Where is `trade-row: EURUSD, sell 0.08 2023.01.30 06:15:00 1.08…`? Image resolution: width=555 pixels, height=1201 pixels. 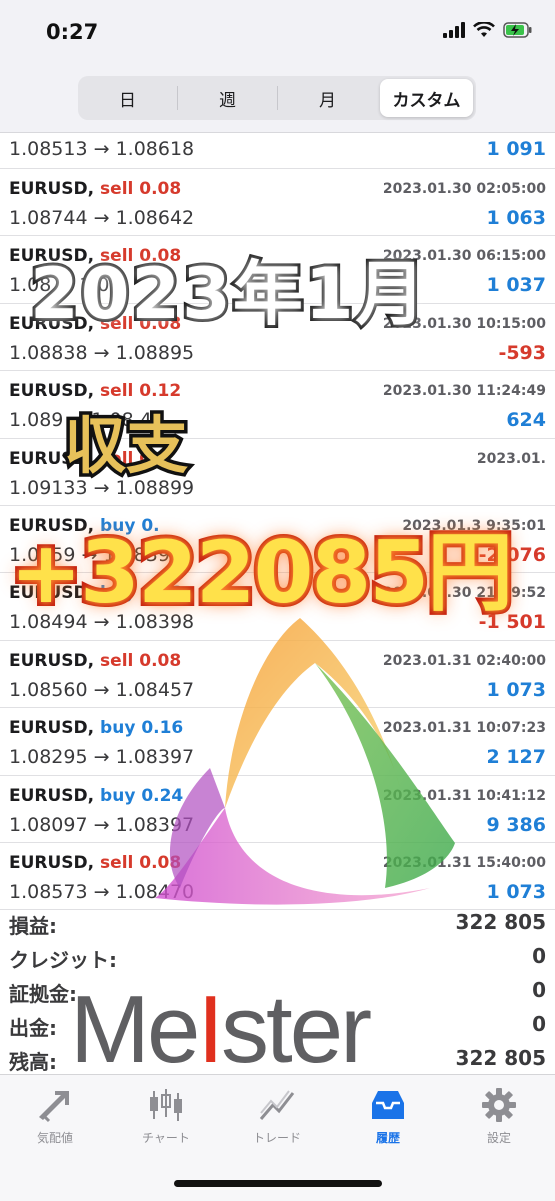 trade-row: EURUSD, sell 0.08 2023.01.30 06:15:00 1.08… is located at coordinates (277, 270).